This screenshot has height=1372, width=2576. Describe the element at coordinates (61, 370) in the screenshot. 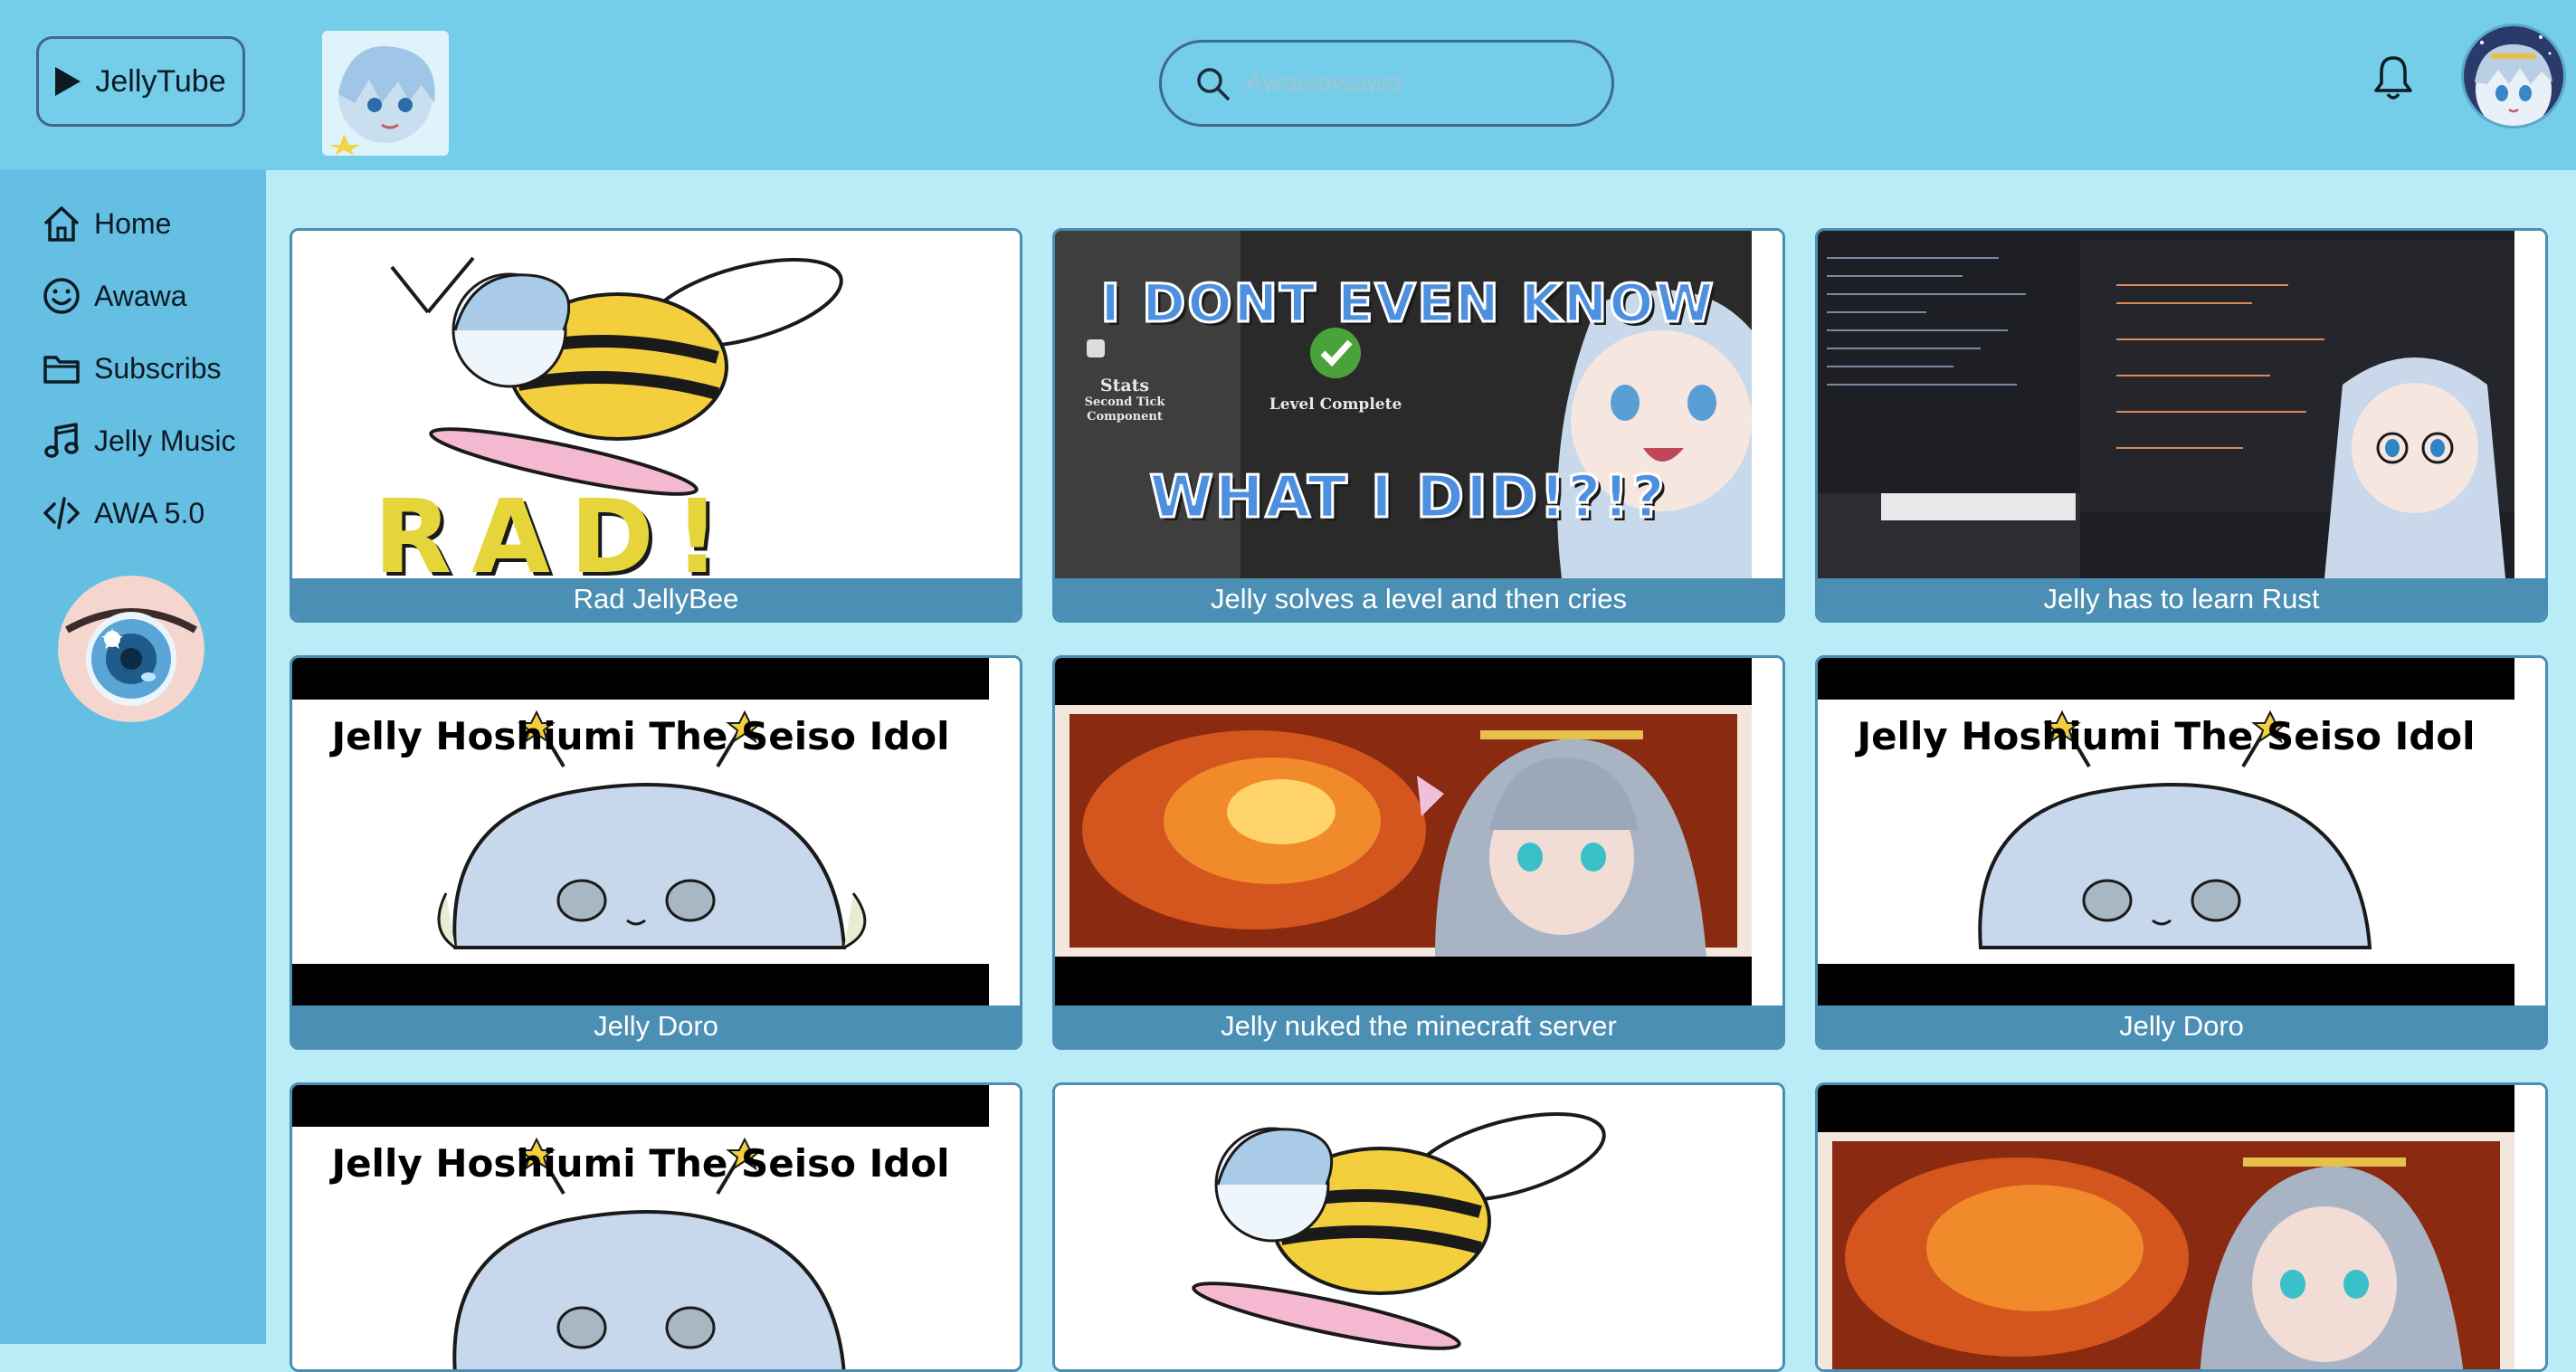

I see `folder-icon` at that location.